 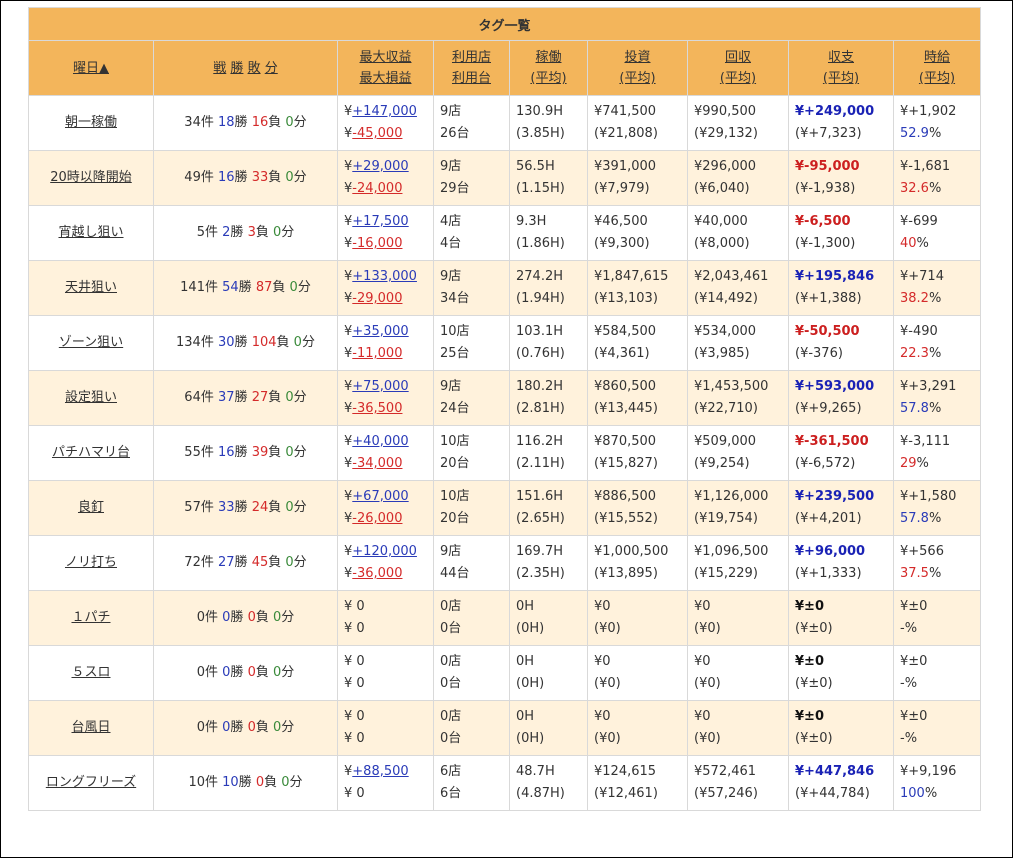 What do you see at coordinates (471, 57) in the screenshot?
I see `sort-shops-link: 利用店` at bounding box center [471, 57].